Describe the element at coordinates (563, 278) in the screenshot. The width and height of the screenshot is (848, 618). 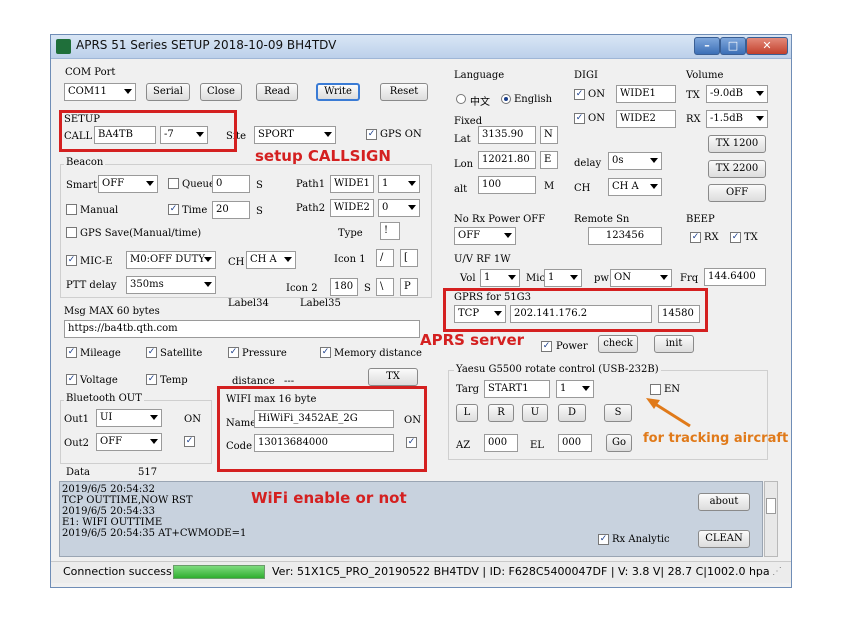
I see `rf-mic-select: 1` at that location.